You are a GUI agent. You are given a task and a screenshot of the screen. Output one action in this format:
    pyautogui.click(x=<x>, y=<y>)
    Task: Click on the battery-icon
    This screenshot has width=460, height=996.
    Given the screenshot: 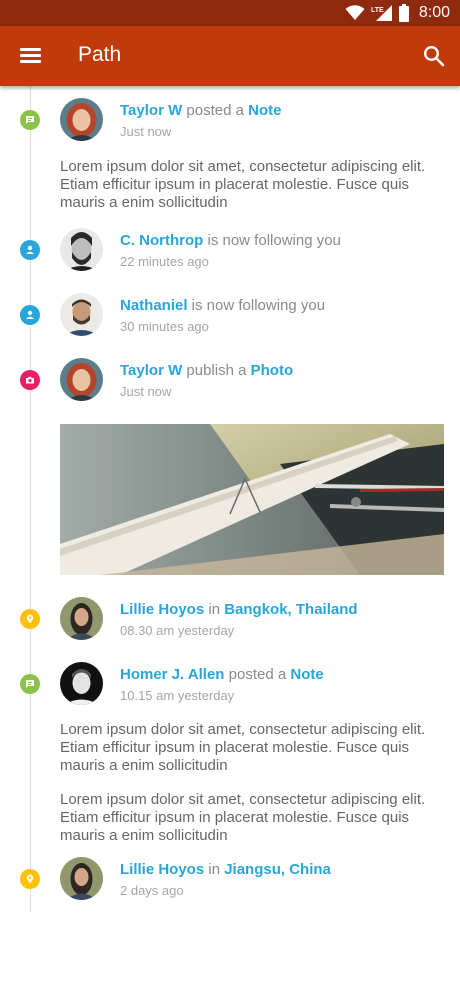 What is the action you would take?
    pyautogui.click(x=403, y=13)
    